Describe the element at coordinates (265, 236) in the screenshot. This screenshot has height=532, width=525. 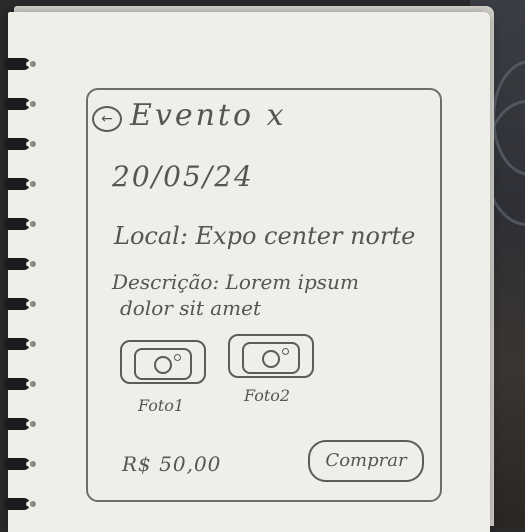
I see `event-location: Local: Expo center norte` at that location.